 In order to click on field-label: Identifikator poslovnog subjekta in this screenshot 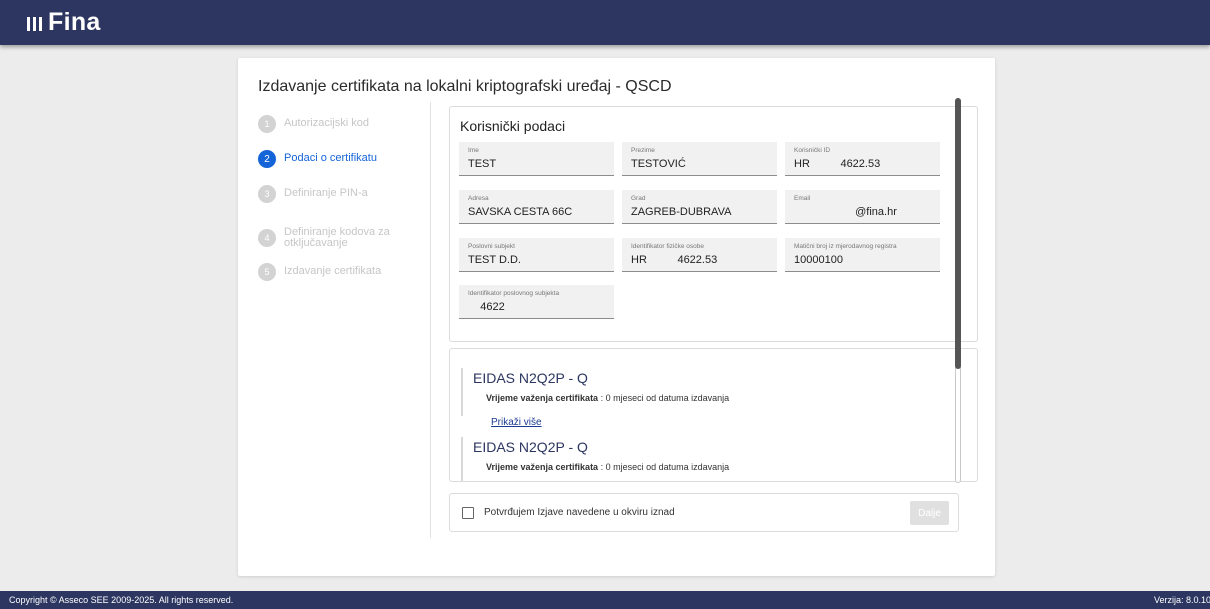, I will do `click(514, 293)`.